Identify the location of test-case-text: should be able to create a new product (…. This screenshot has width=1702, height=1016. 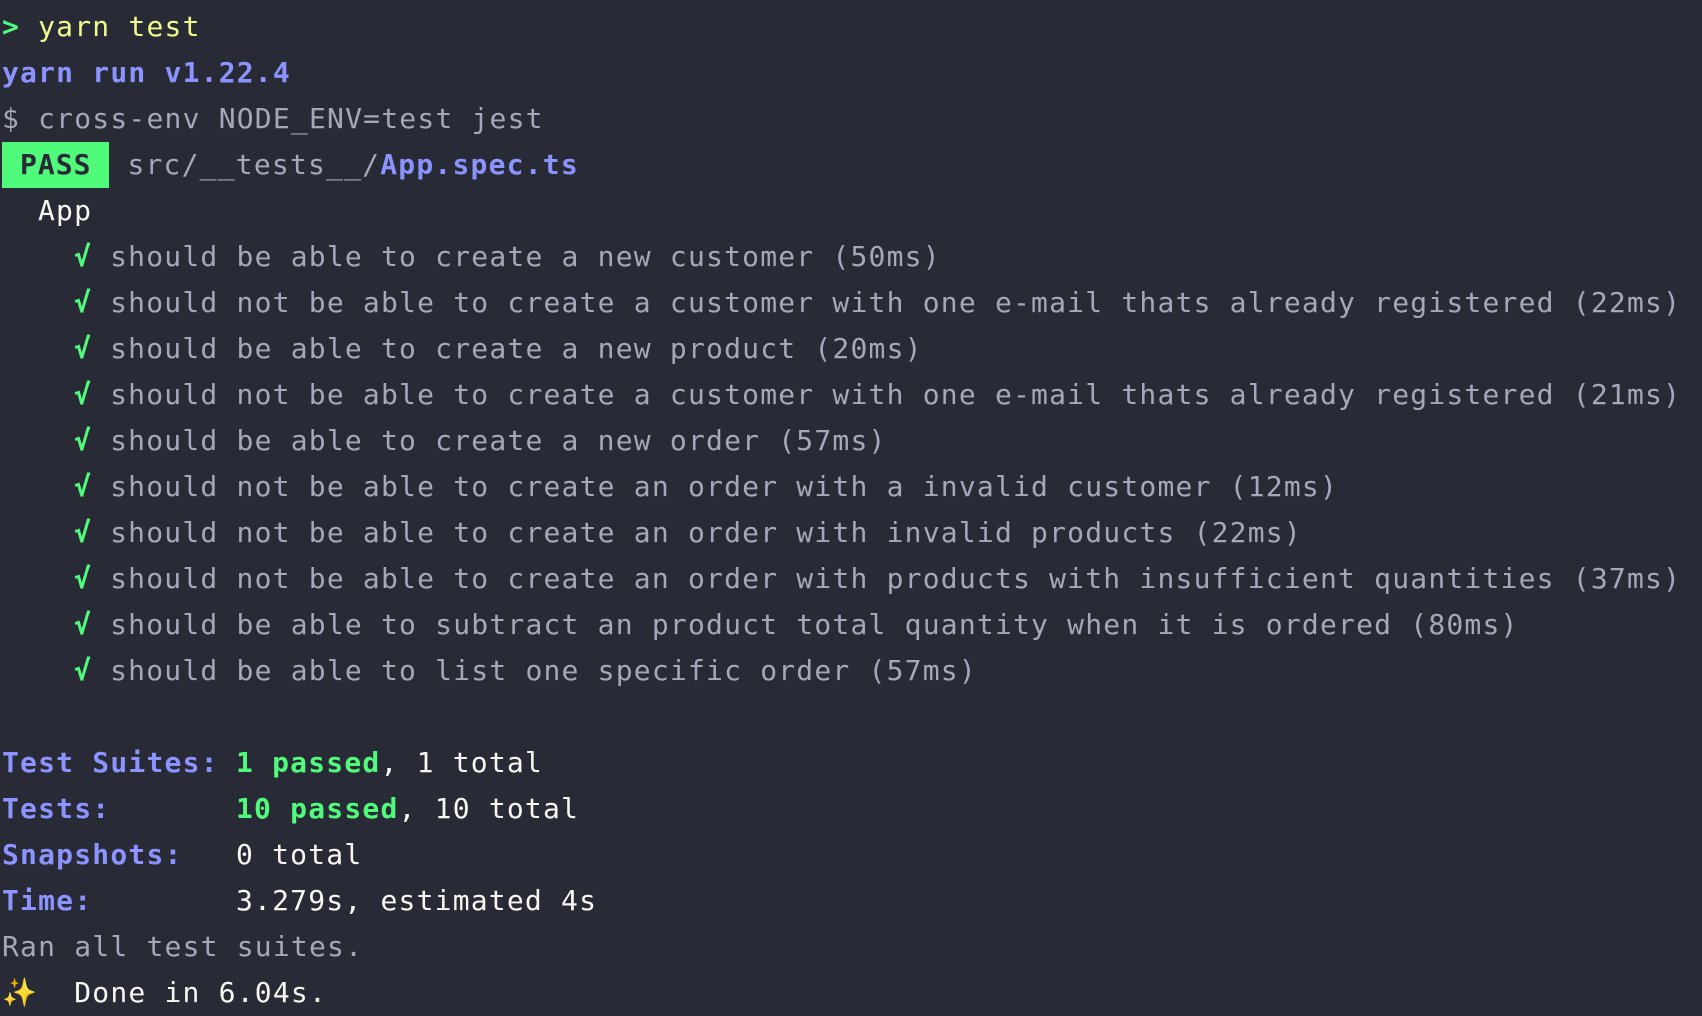
(516, 348).